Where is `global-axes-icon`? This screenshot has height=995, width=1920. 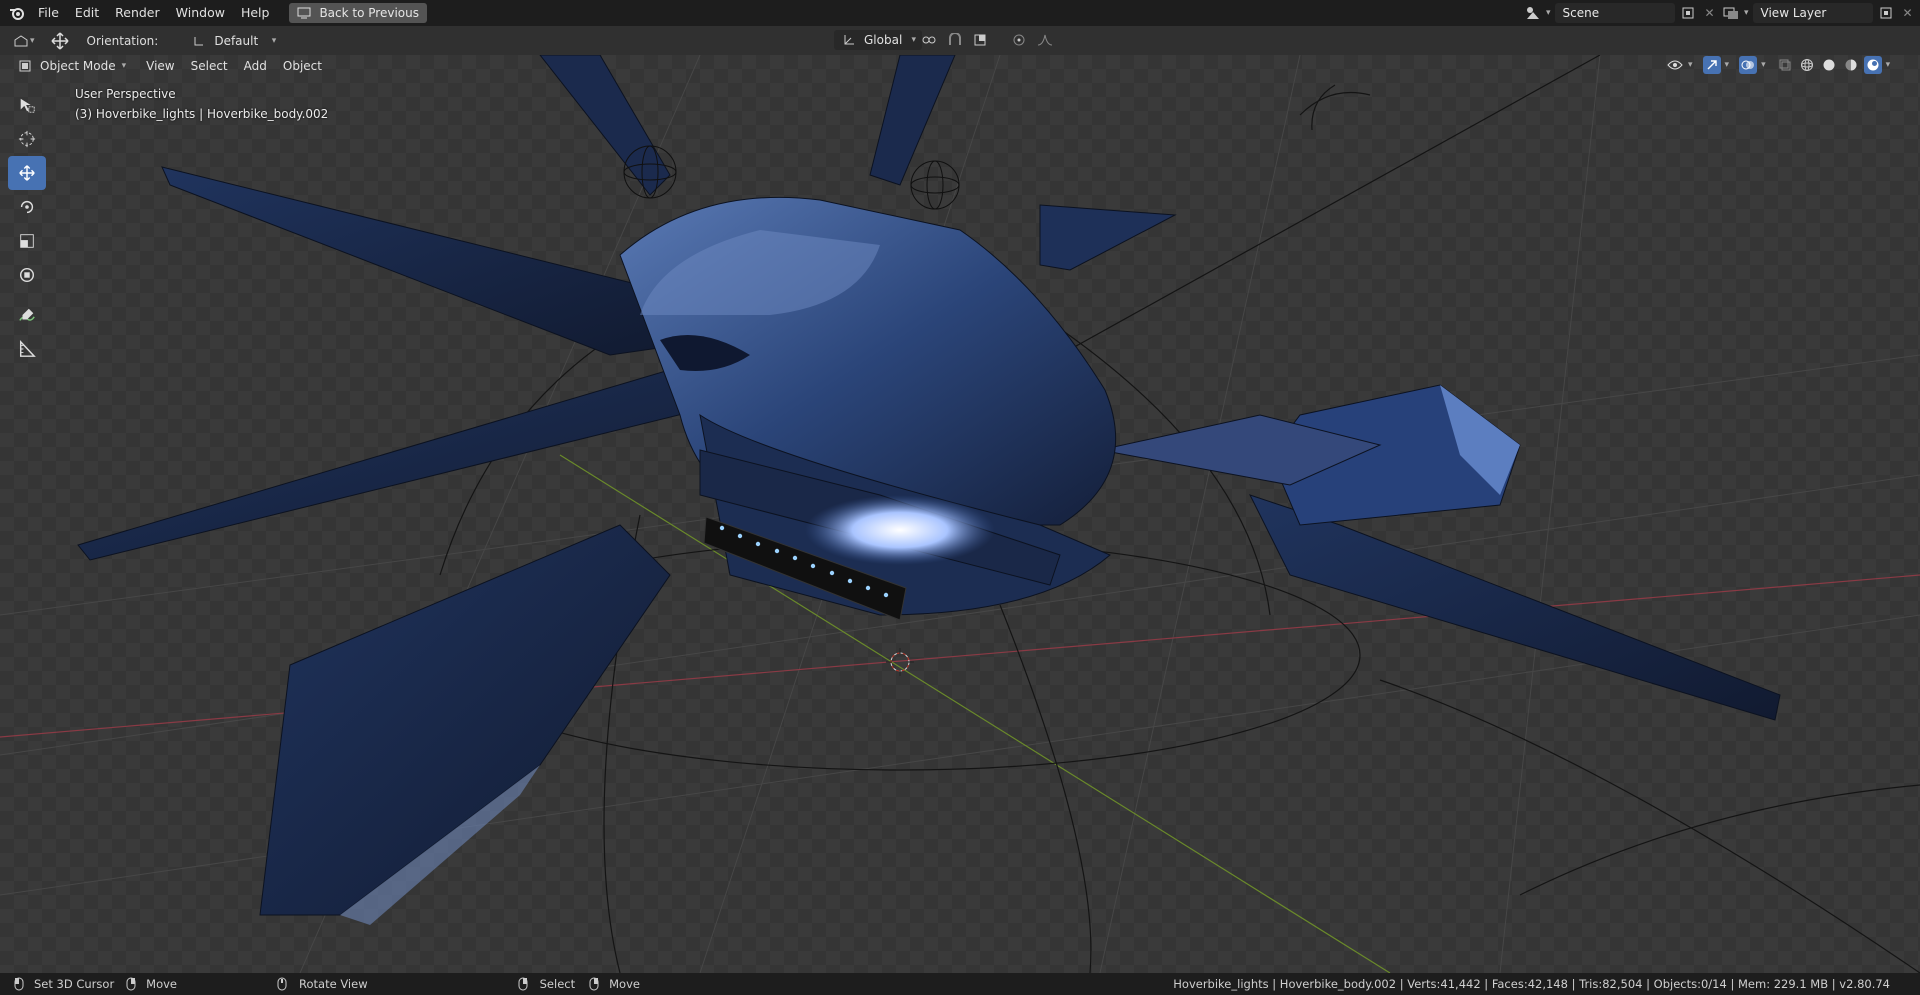
global-axes-icon is located at coordinates (849, 40).